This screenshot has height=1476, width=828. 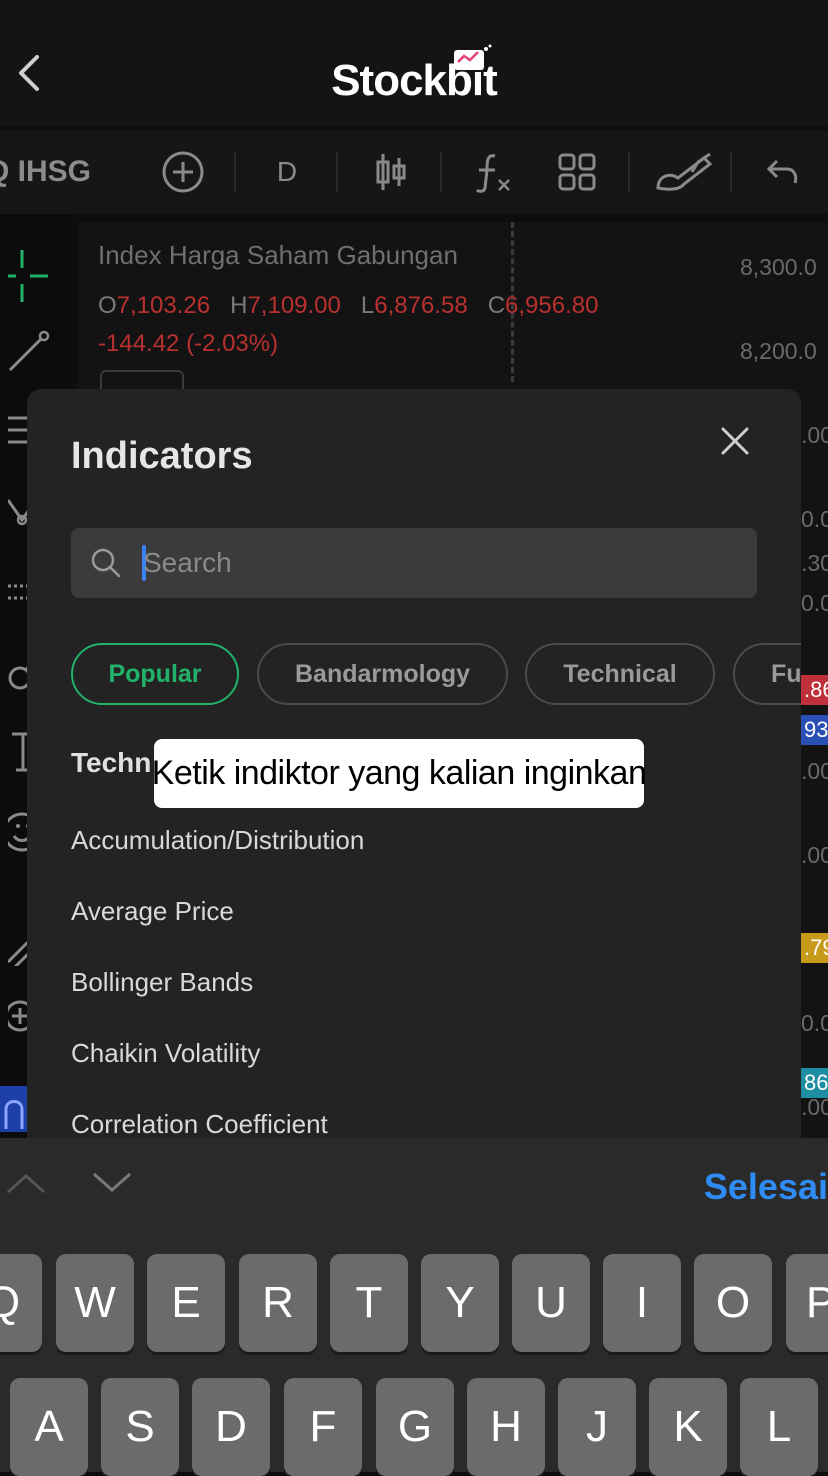 I want to click on crosshair-icon, so click(x=28, y=276).